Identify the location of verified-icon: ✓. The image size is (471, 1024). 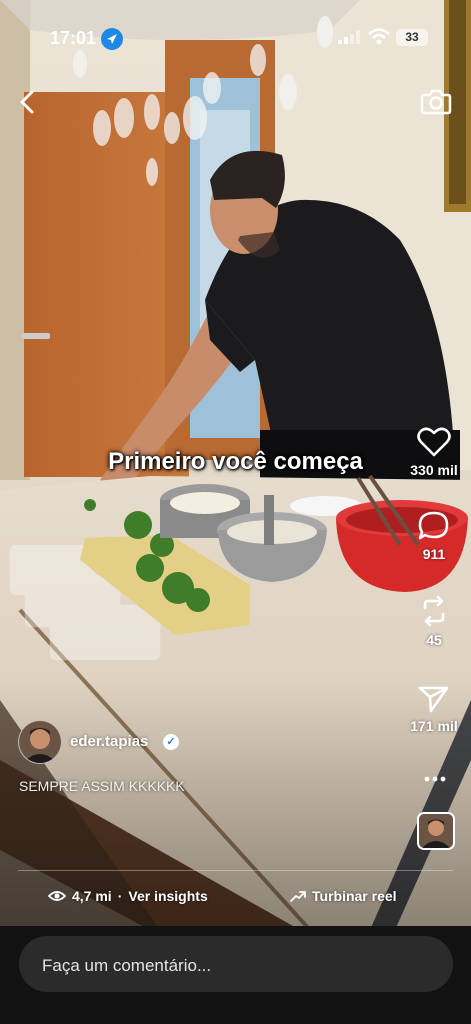
(171, 742).